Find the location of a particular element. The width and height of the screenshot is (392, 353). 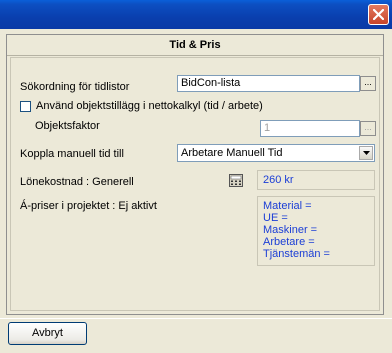

close-button is located at coordinates (378, 14).